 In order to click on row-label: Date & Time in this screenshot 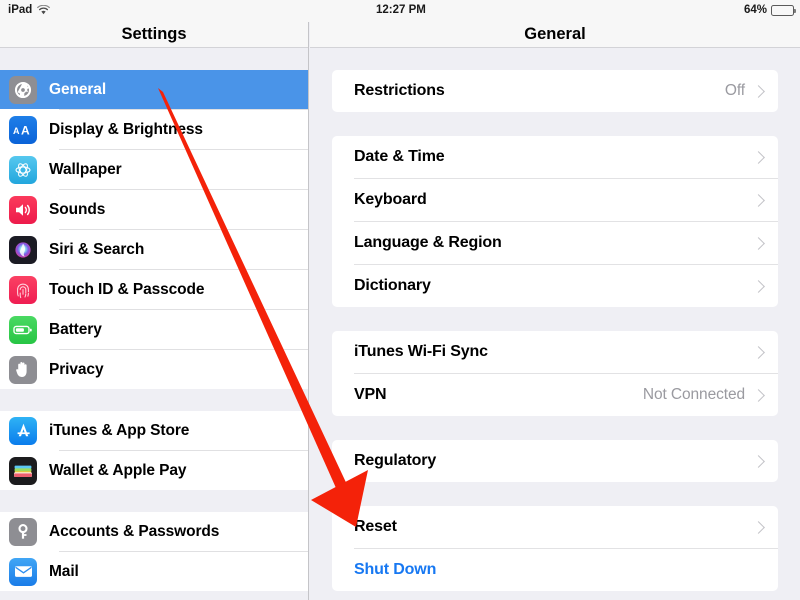, I will do `click(399, 156)`.